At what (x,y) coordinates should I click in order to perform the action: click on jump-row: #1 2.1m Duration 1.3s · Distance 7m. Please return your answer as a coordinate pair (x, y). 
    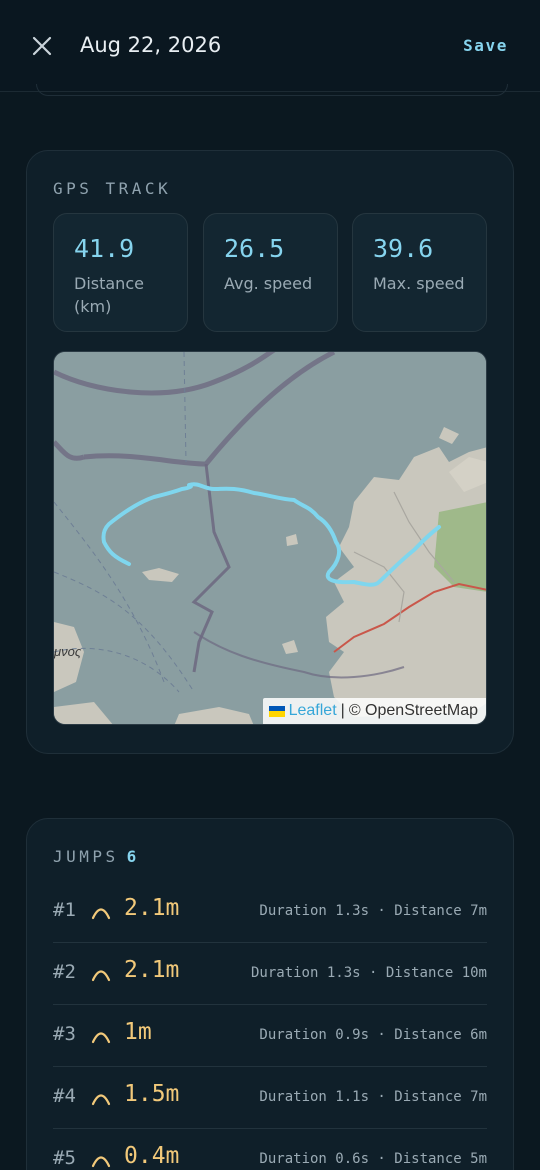
    Looking at the image, I should click on (270, 912).